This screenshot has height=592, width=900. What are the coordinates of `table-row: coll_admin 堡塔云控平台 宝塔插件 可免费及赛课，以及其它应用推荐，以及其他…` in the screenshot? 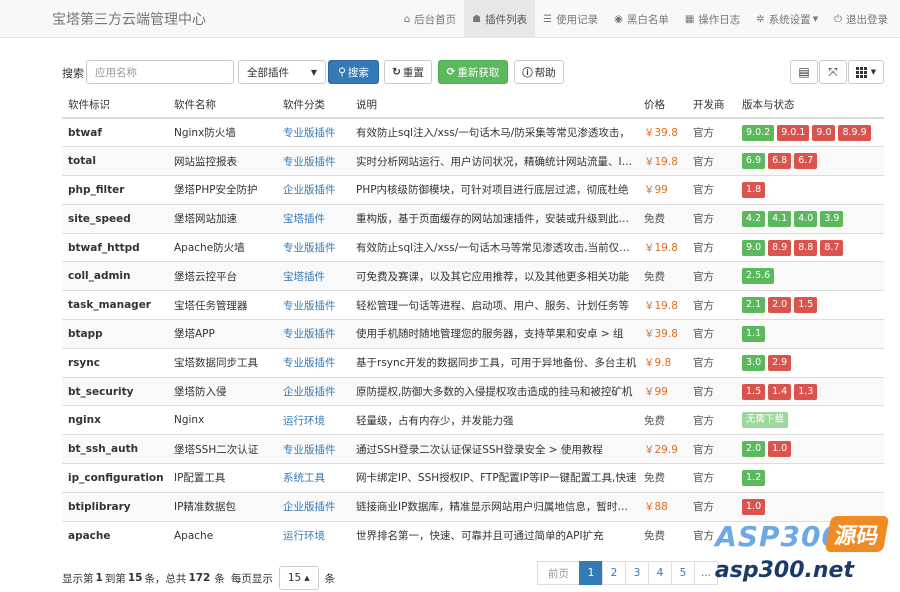 It's located at (473, 276).